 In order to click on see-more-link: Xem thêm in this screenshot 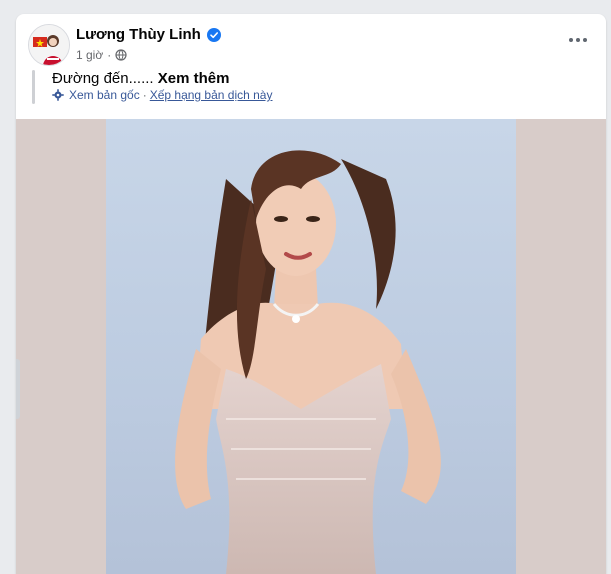, I will do `click(194, 78)`.